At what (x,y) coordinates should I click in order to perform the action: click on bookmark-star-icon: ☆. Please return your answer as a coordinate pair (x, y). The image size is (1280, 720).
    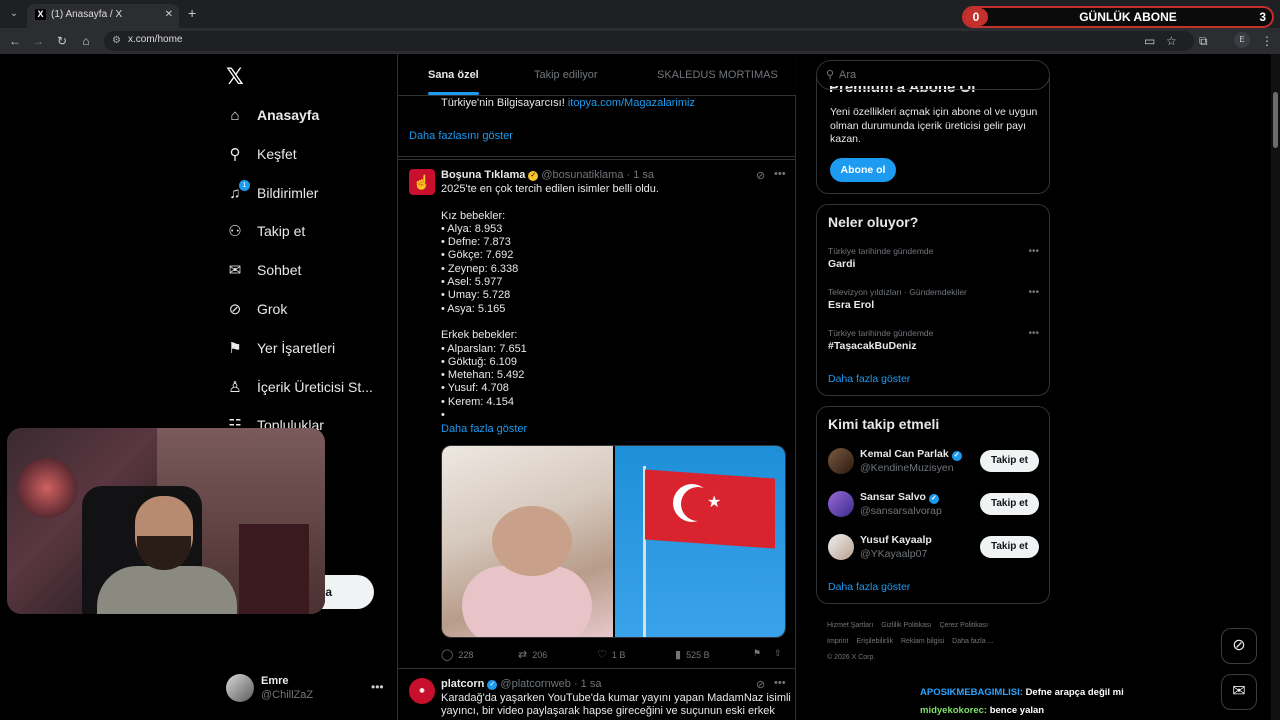
    Looking at the image, I should click on (1171, 41).